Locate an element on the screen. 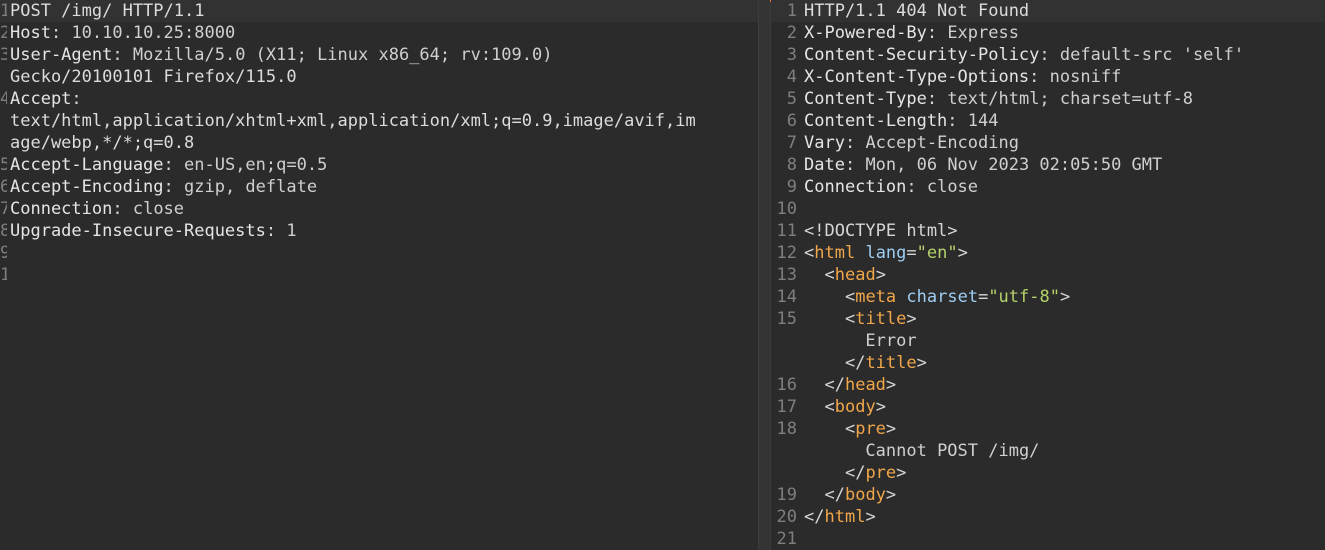  code-line: 15 <title> is located at coordinates (846, 319).